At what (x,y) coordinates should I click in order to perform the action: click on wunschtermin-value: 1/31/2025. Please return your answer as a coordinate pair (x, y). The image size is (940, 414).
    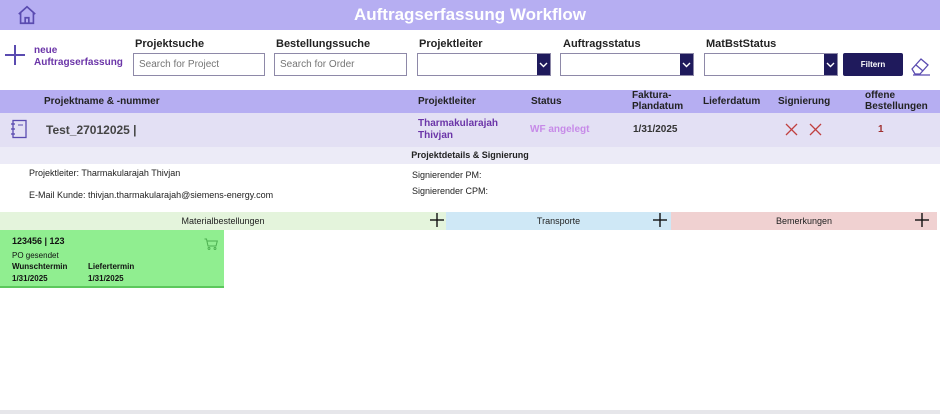
    Looking at the image, I should click on (30, 278).